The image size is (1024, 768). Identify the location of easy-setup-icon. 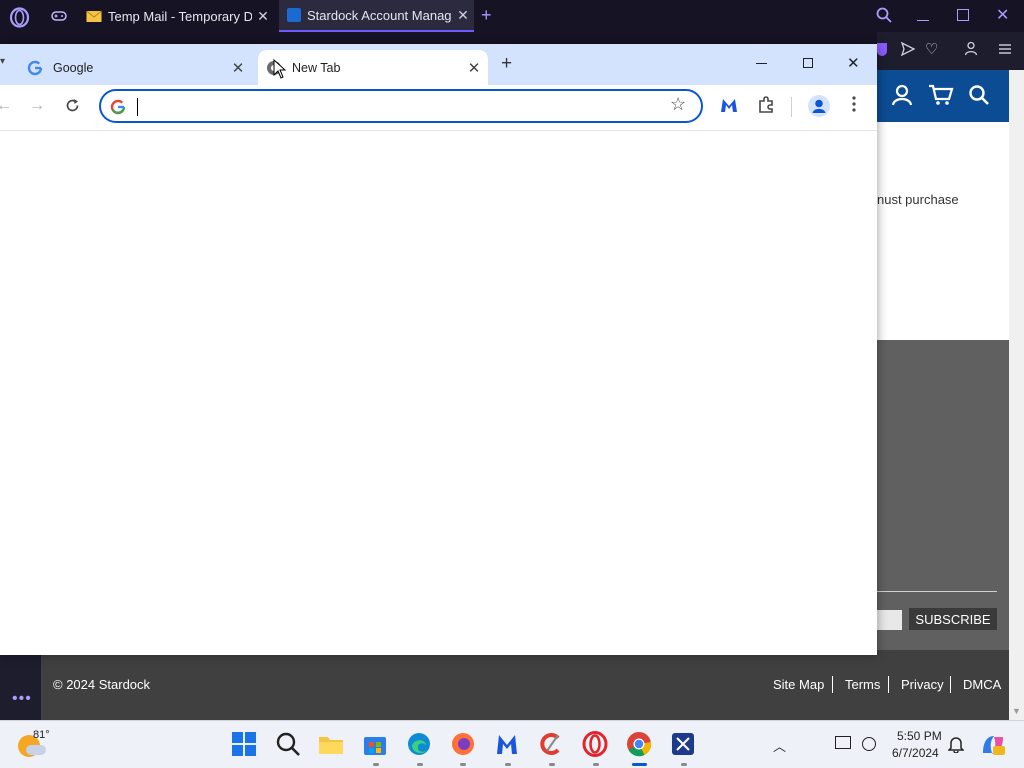
(1005, 49).